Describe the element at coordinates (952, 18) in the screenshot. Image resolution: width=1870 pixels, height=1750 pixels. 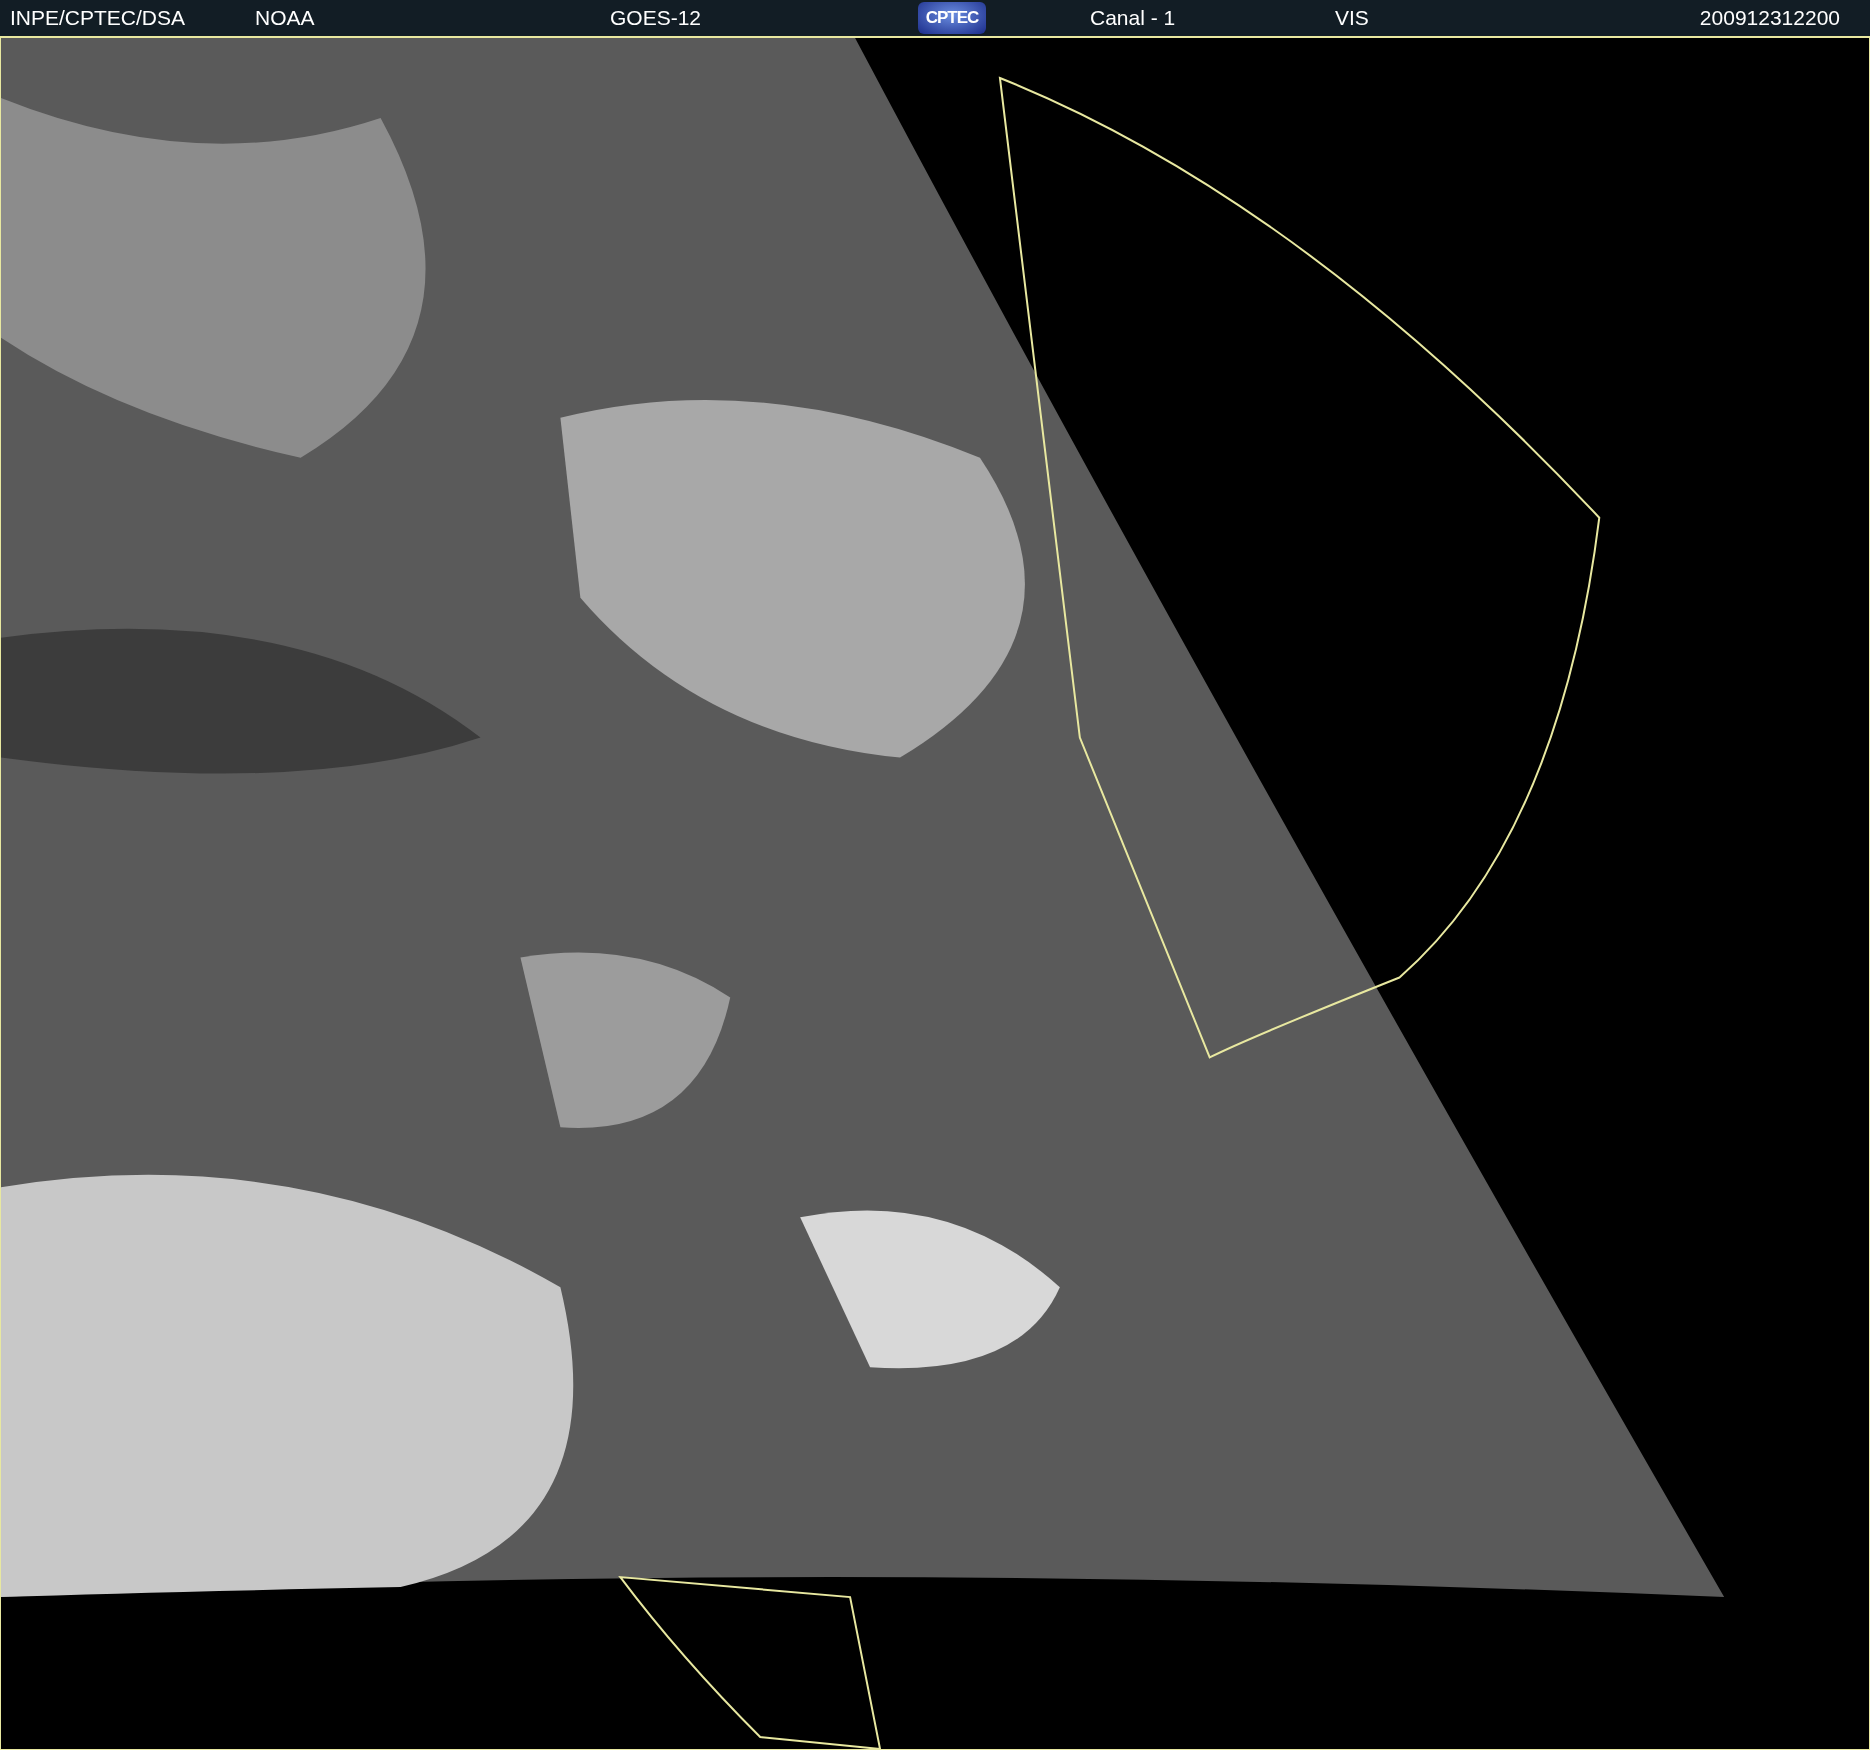
I see `logo: CPTEC` at that location.